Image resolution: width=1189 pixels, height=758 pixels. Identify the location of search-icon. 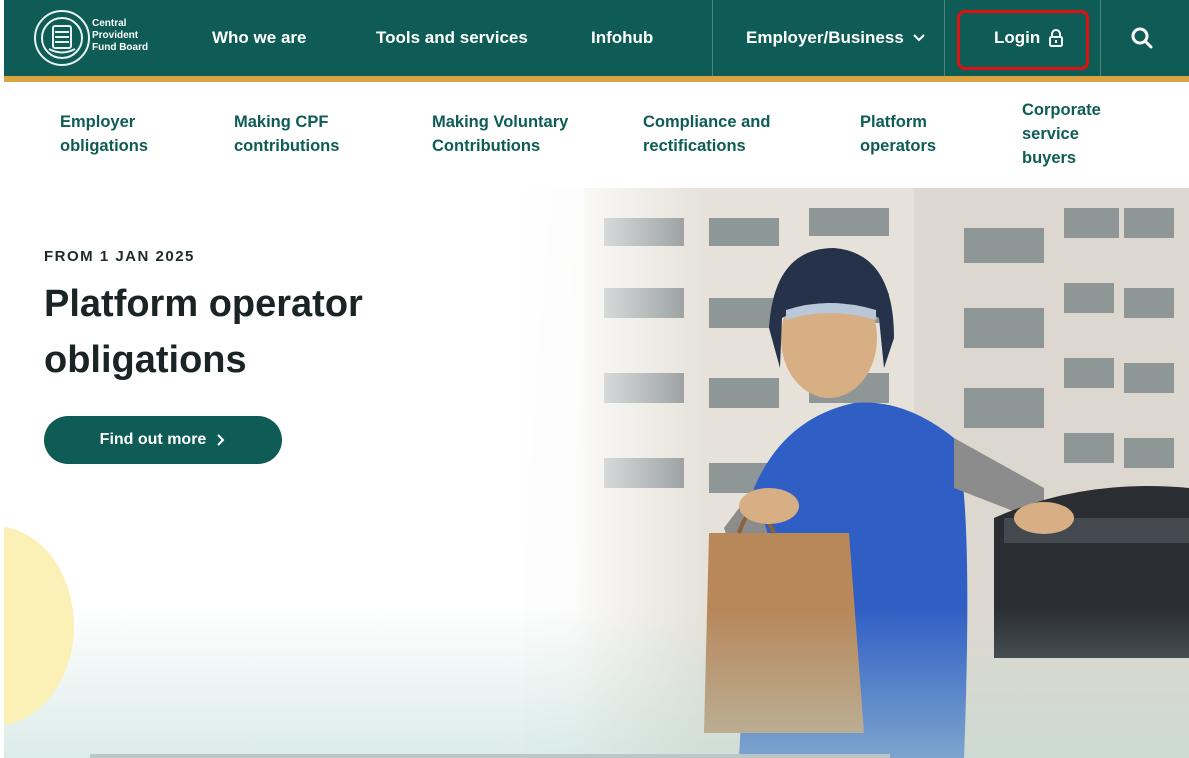
(1142, 38).